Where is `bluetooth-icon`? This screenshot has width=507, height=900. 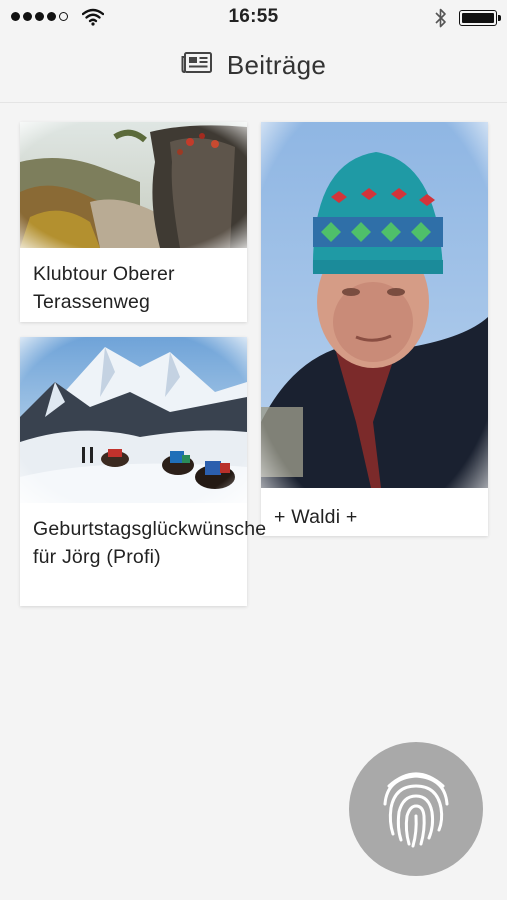 bluetooth-icon is located at coordinates (441, 20).